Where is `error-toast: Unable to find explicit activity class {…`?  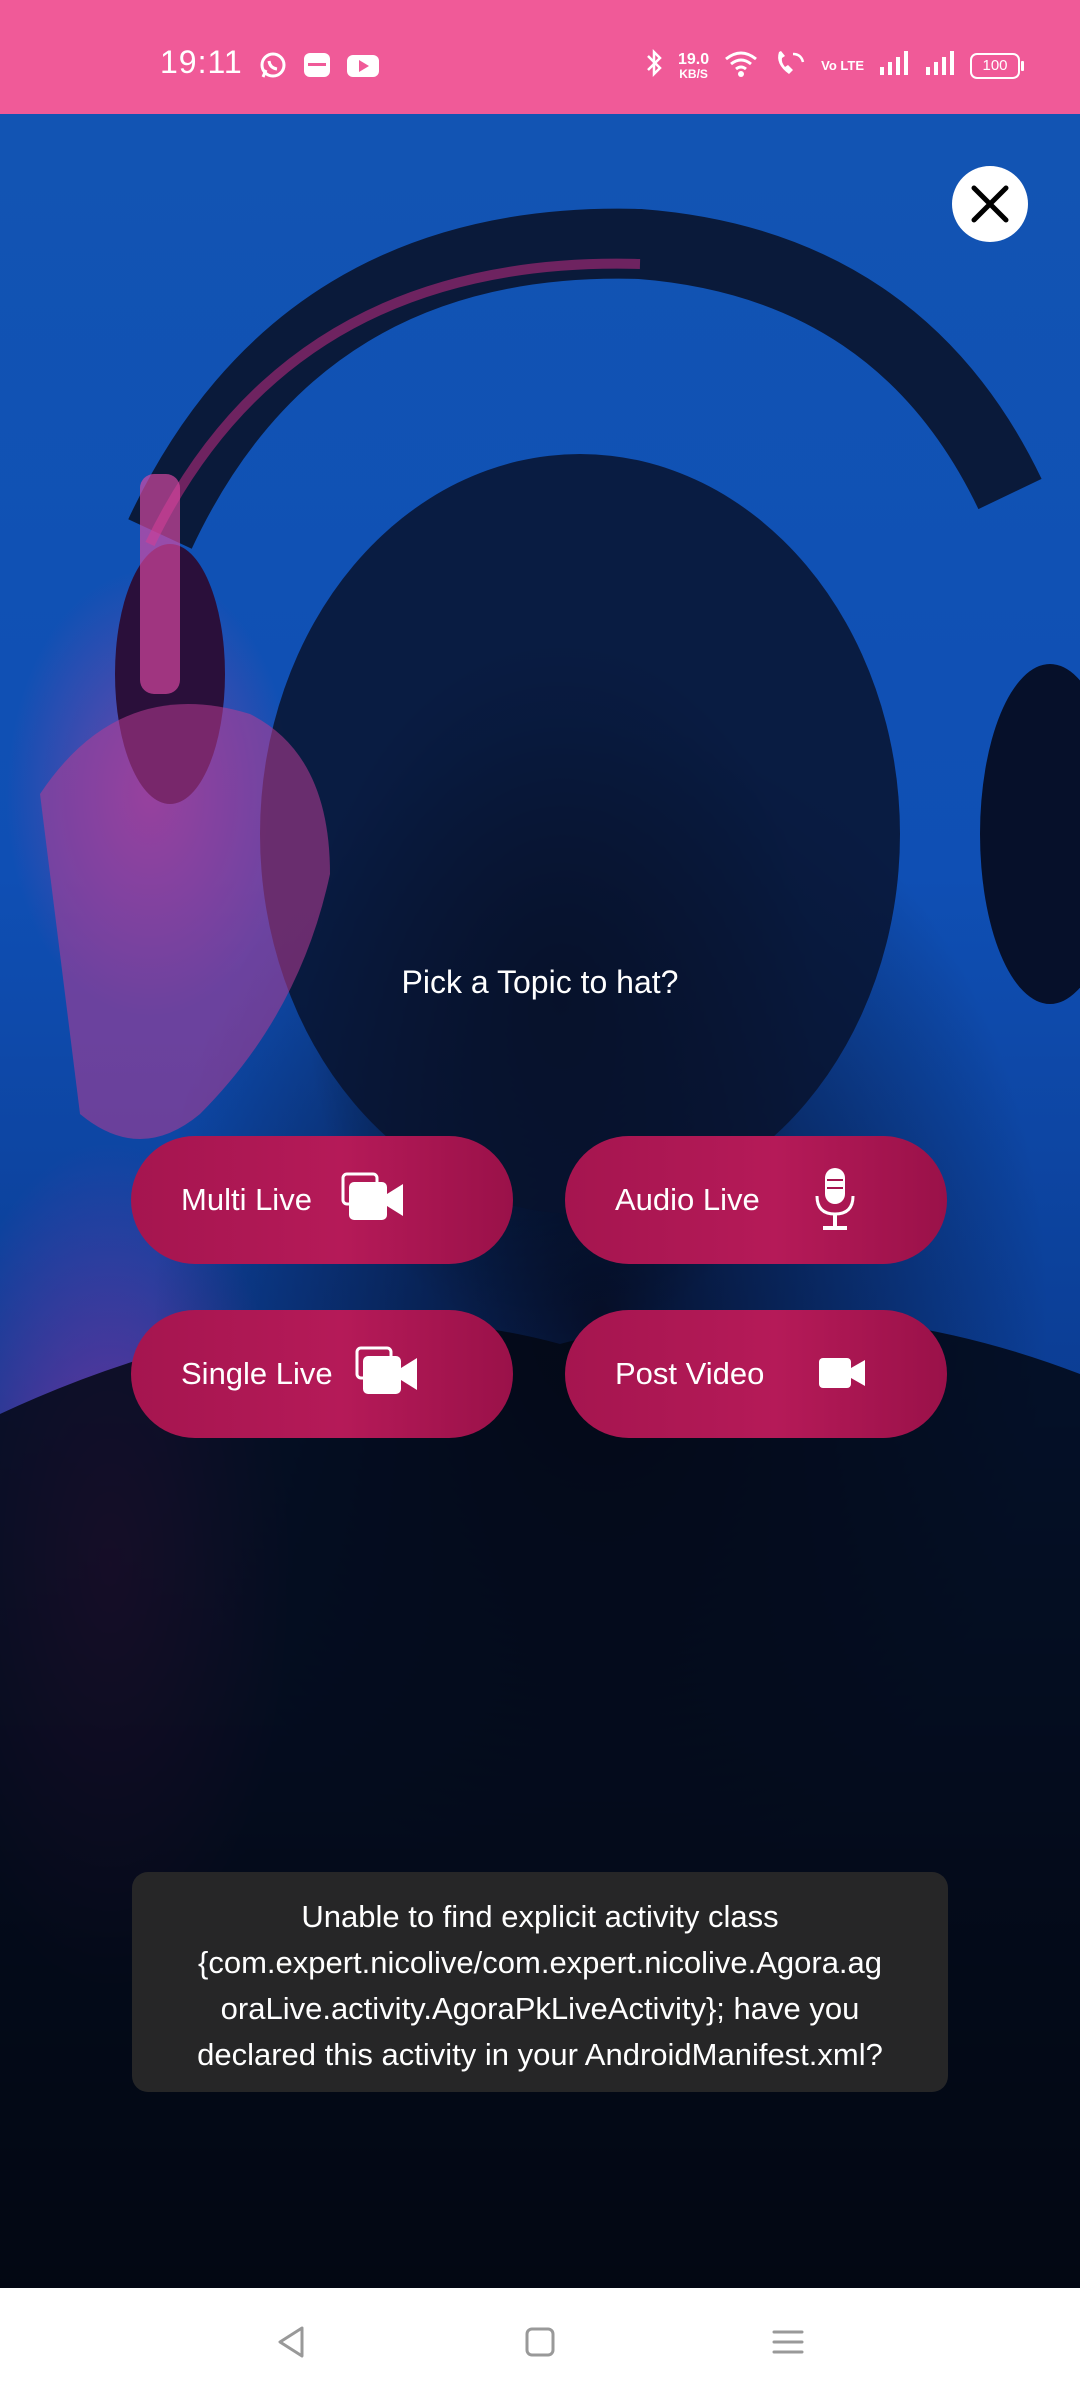 error-toast: Unable to find explicit activity class {… is located at coordinates (540, 1982).